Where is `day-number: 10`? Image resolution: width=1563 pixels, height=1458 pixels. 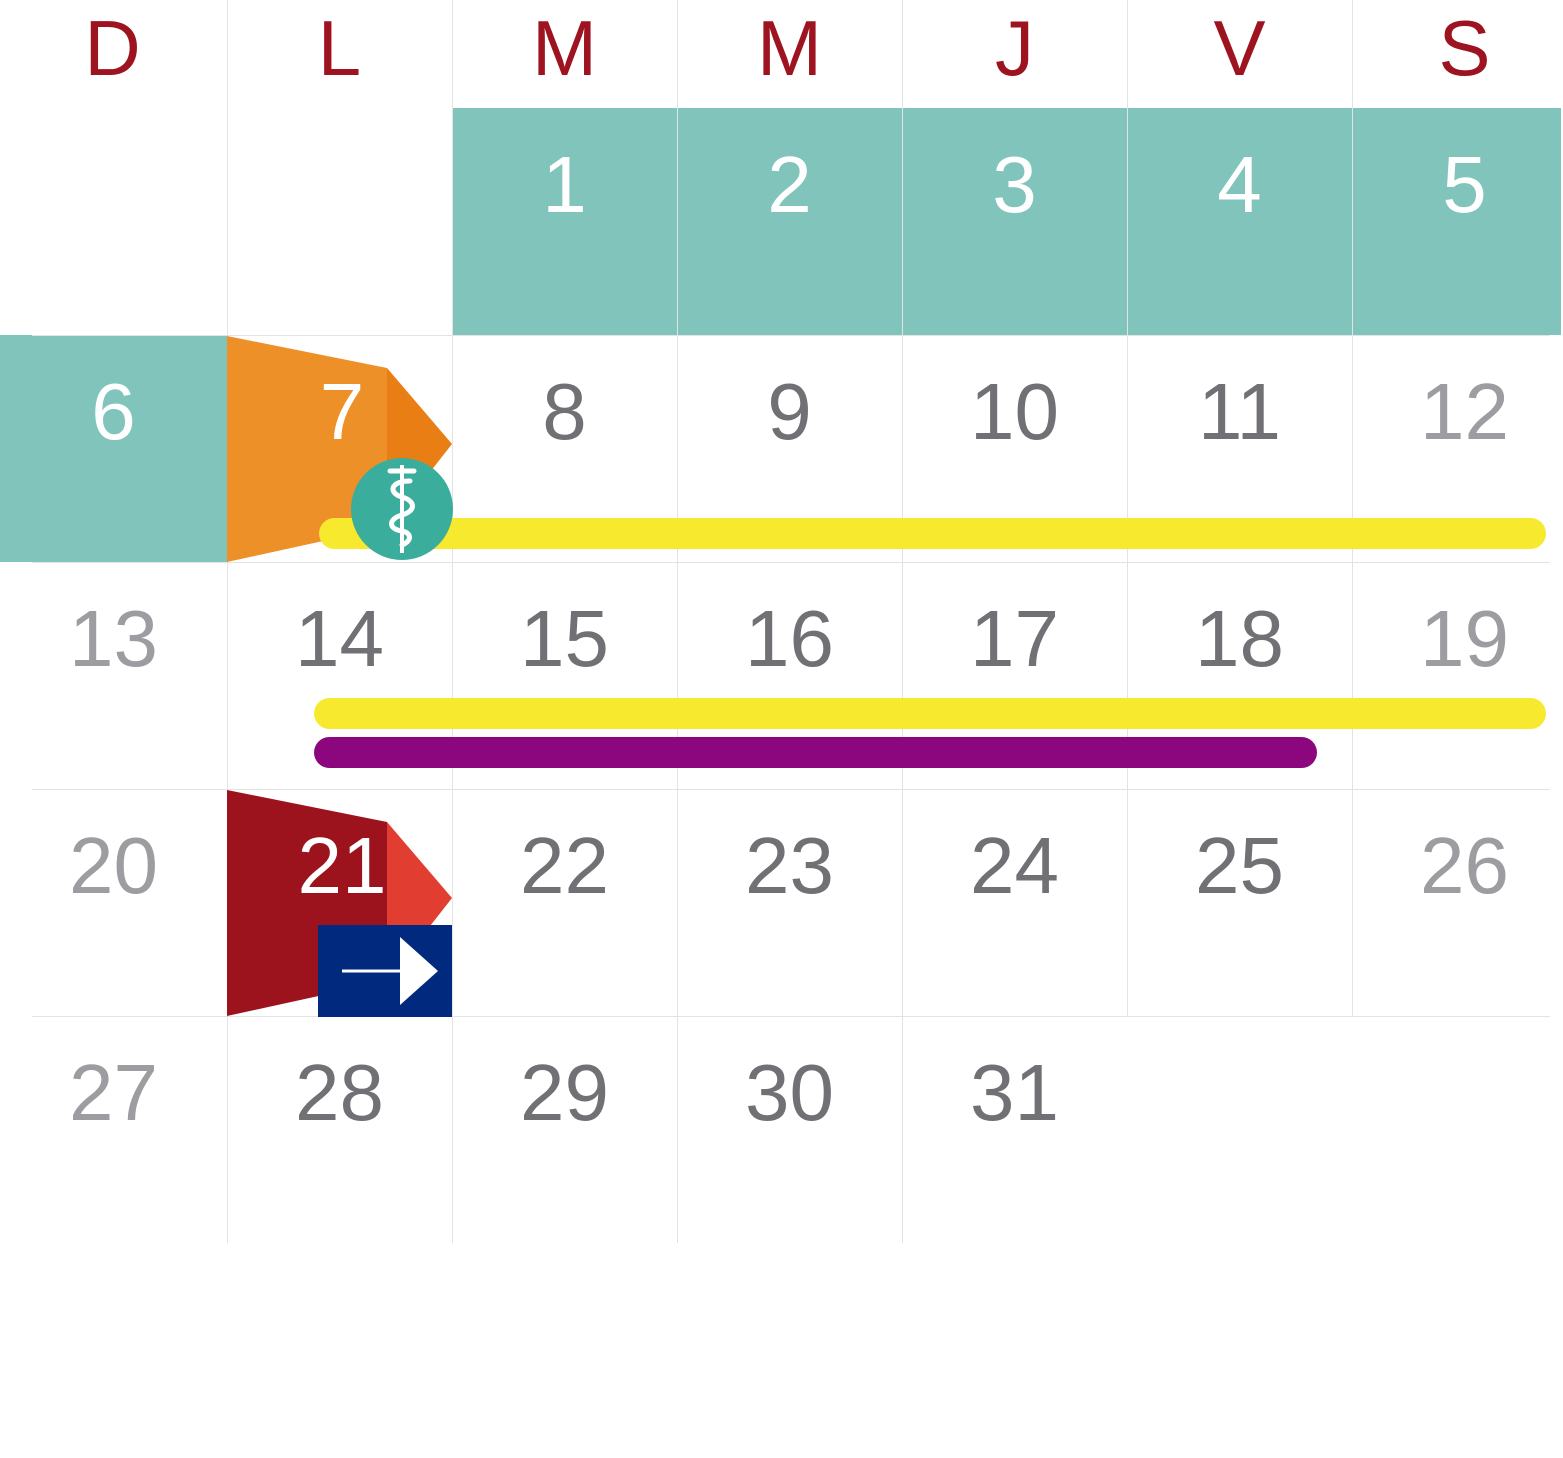
day-number: 10 is located at coordinates (1014, 411).